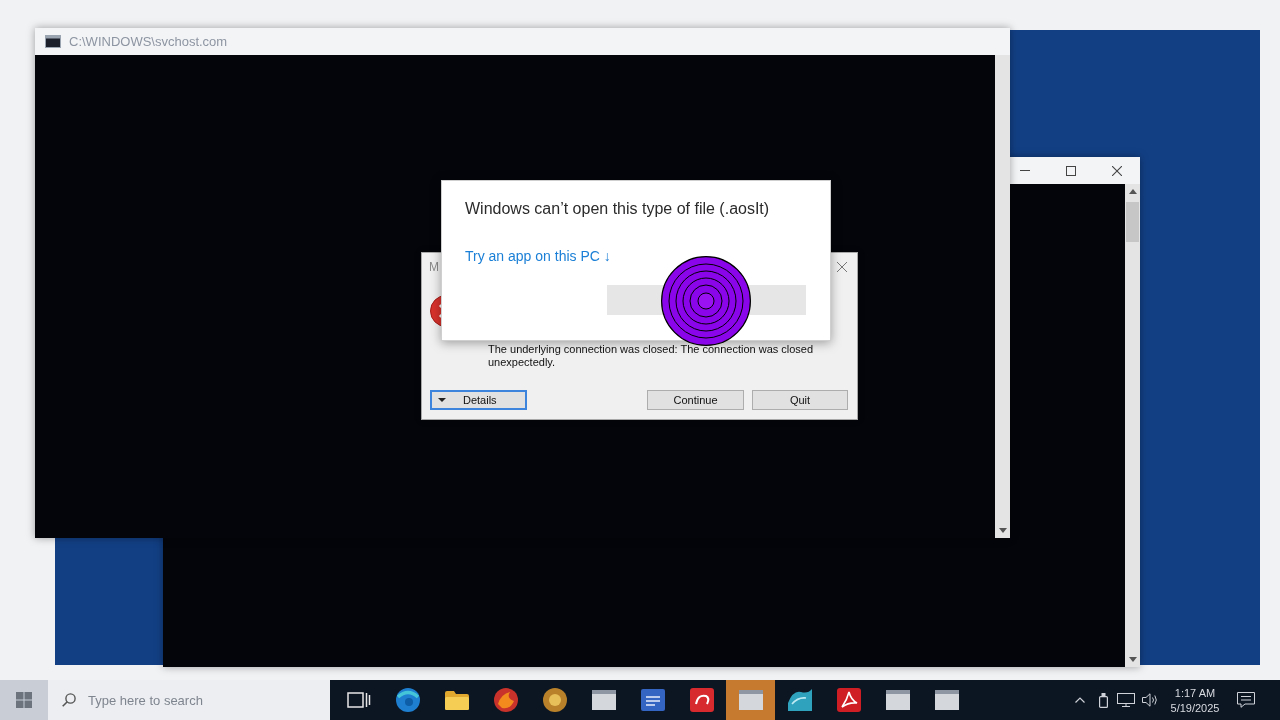 This screenshot has width=1280, height=720. I want to click on pdf-icon, so click(848, 700).